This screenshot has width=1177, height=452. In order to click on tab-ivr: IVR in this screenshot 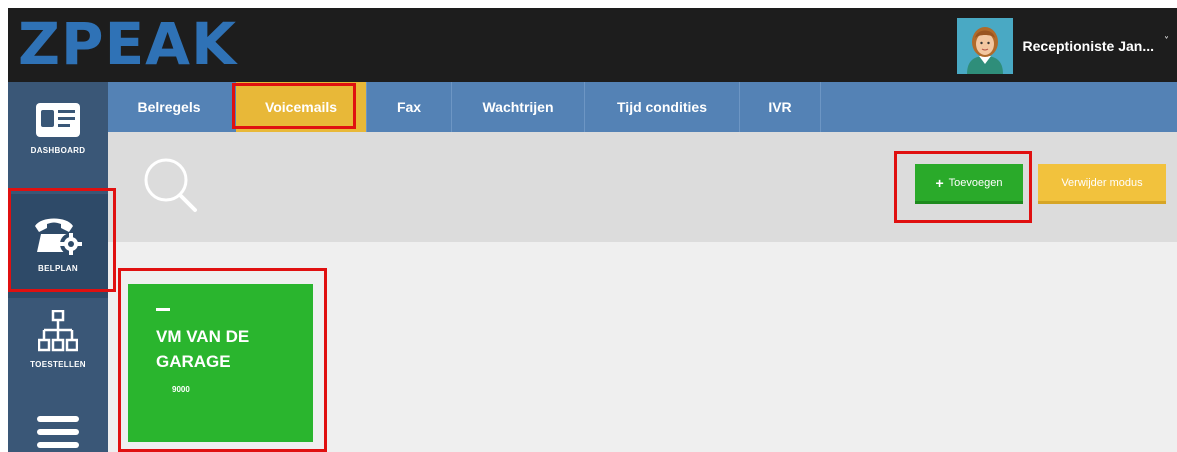, I will do `click(780, 107)`.